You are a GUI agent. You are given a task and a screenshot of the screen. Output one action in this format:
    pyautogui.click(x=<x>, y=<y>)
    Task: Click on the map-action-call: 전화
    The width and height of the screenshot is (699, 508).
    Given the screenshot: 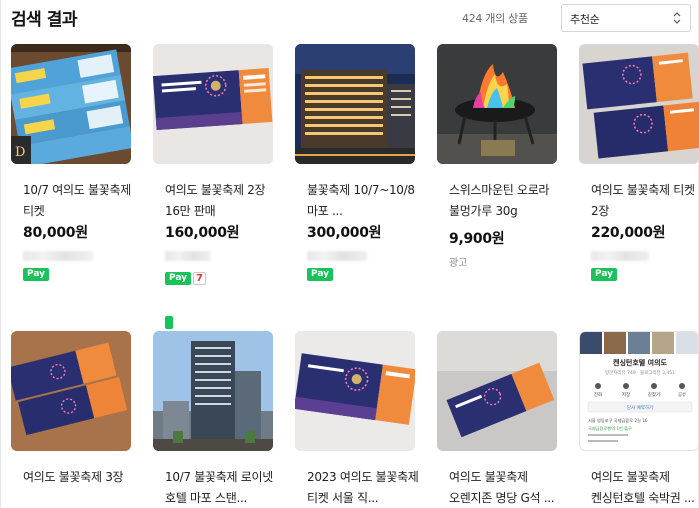 What is the action you would take?
    pyautogui.click(x=598, y=394)
    